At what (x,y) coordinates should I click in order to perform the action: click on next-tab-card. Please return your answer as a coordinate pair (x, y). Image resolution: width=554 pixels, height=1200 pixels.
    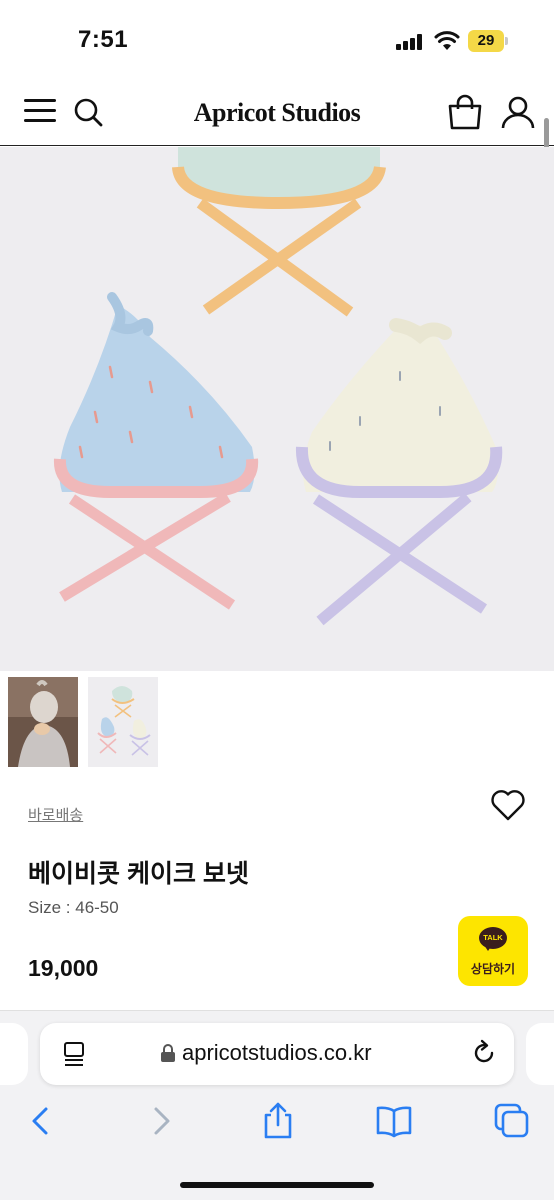
    Looking at the image, I should click on (540, 1054).